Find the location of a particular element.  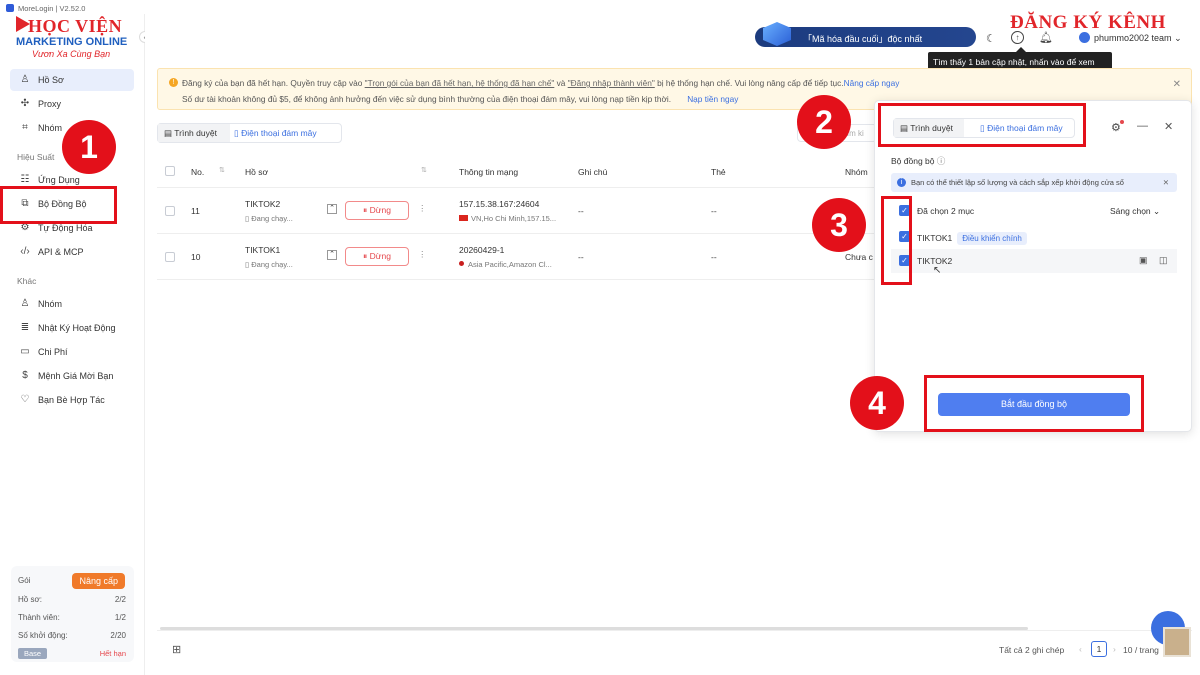

sidebar-item-referral: $ Mệnh Giá Mời Bạn is located at coordinates (72, 376).